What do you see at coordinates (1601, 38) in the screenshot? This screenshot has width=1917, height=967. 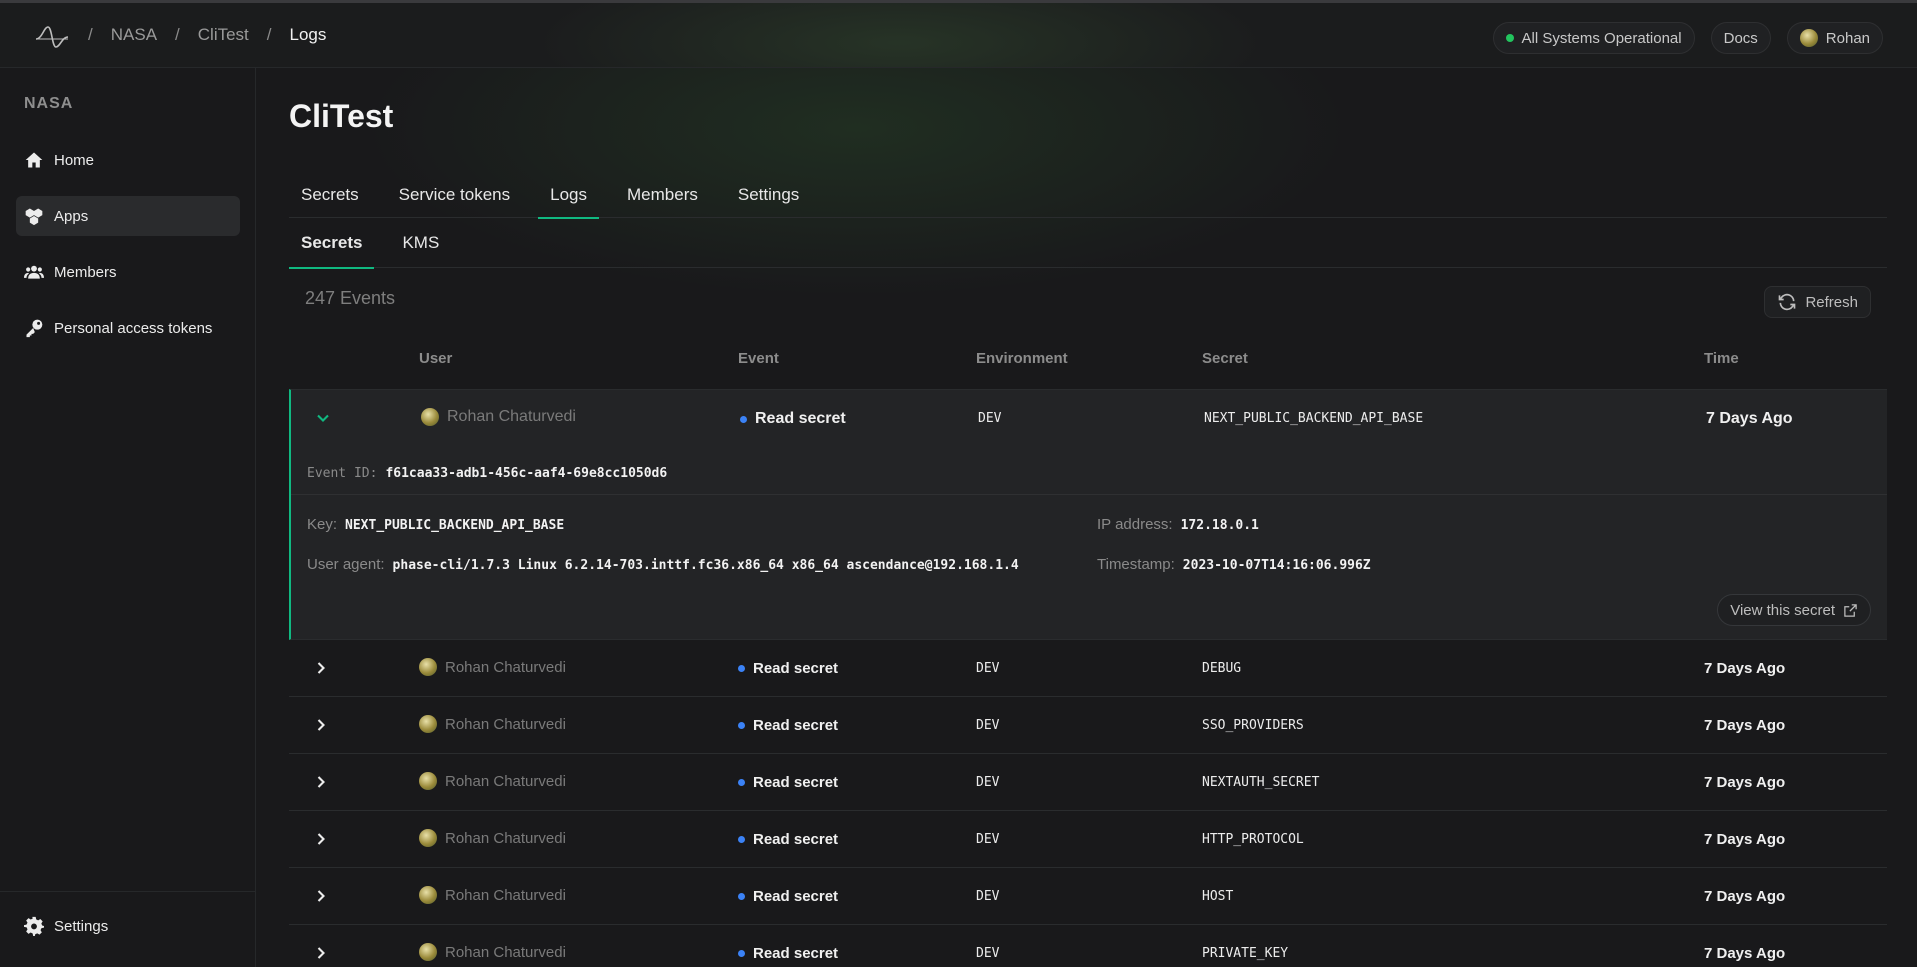 I see `status-text: All Systems Operational` at bounding box center [1601, 38].